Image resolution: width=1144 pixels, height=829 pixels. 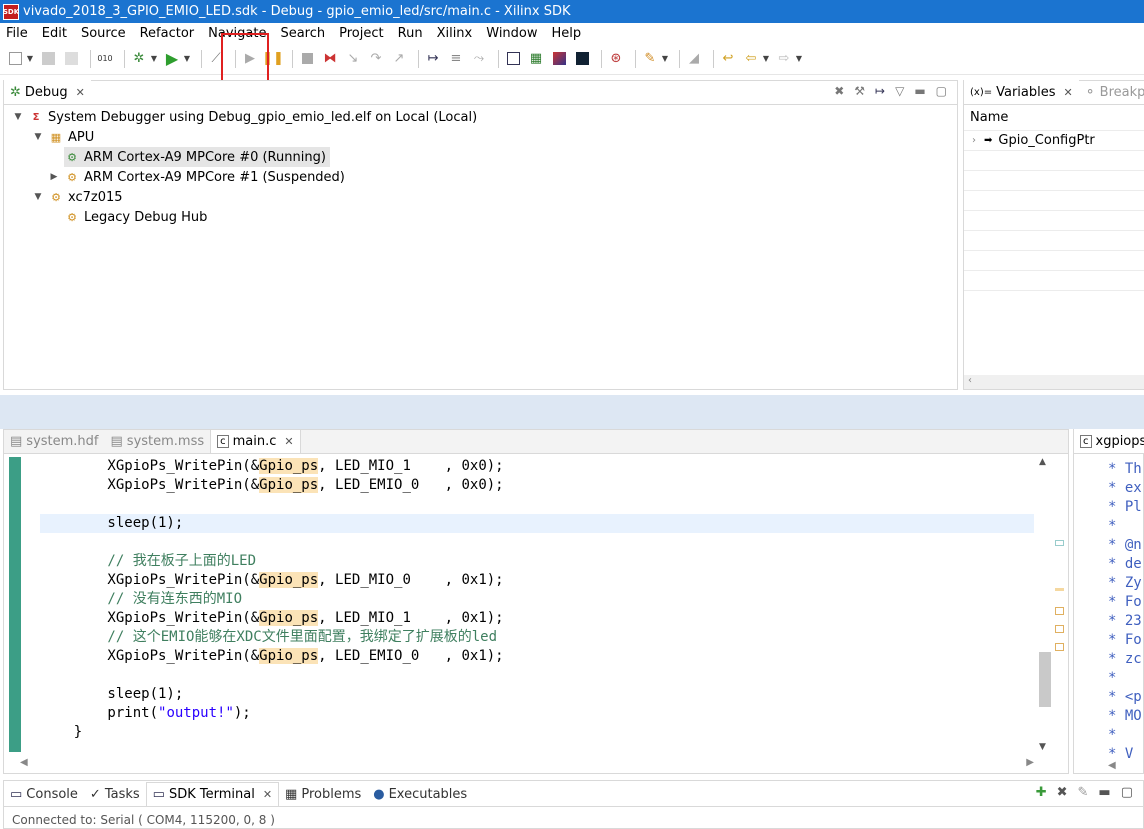 What do you see at coordinates (766, 59) in the screenshot?
I see `back-dropdown-icon: ▼` at bounding box center [766, 59].